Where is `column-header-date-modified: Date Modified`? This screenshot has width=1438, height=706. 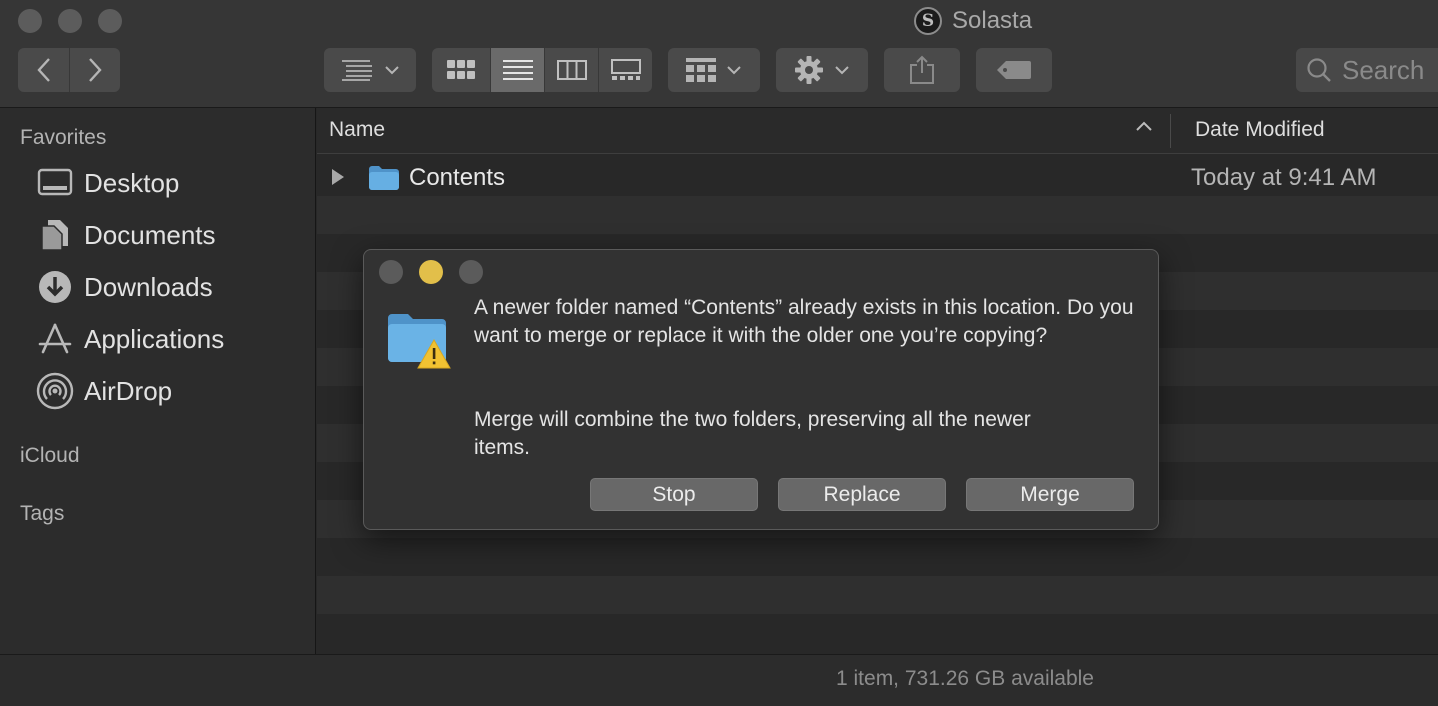 column-header-date-modified: Date Modified is located at coordinates (1260, 130).